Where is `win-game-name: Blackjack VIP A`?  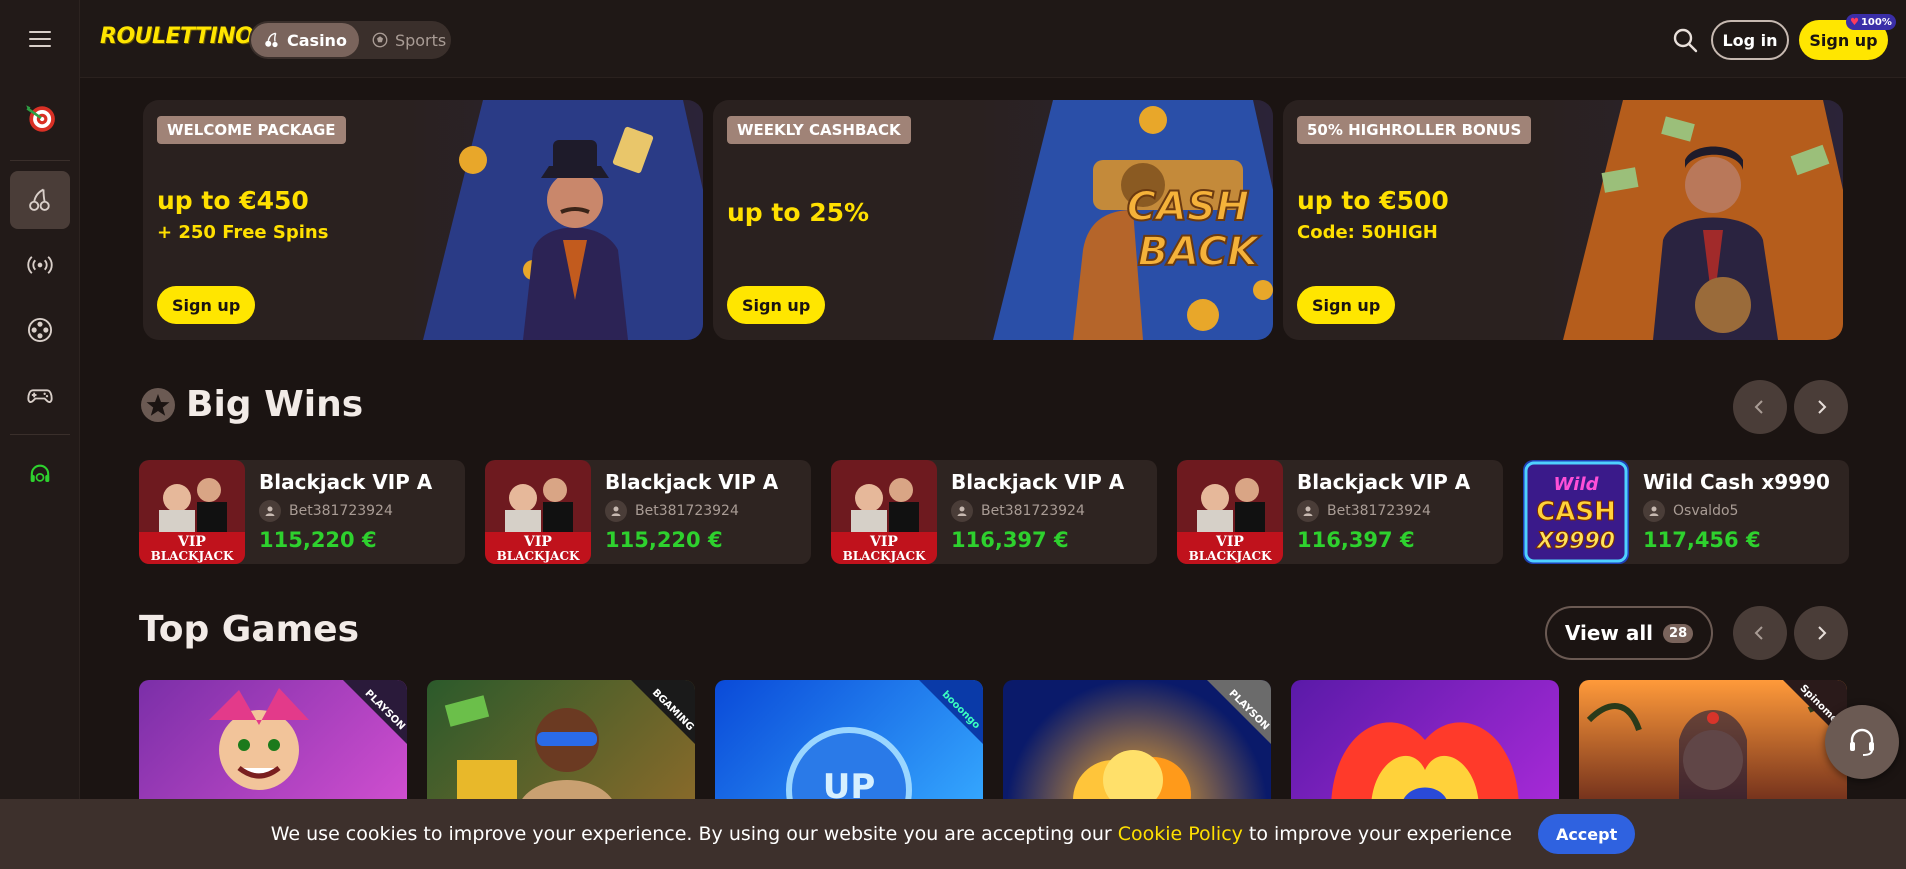
win-game-name: Blackjack VIP A is located at coordinates (346, 482).